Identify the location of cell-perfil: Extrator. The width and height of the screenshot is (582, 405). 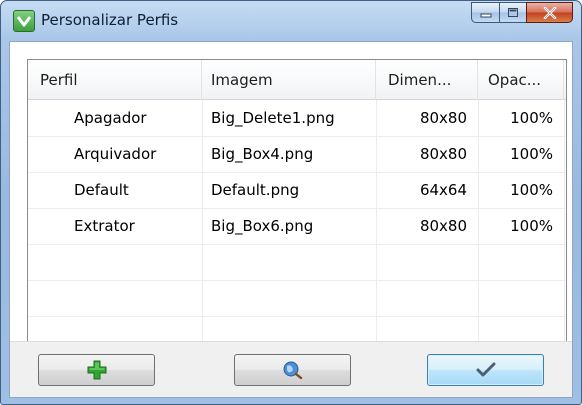
(104, 226).